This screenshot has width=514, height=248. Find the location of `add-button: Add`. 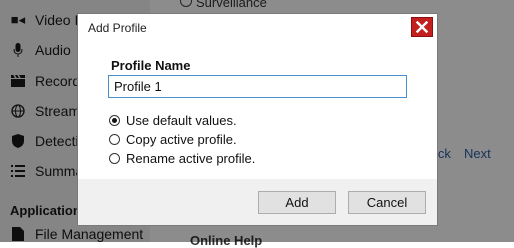

add-button: Add is located at coordinates (297, 202).